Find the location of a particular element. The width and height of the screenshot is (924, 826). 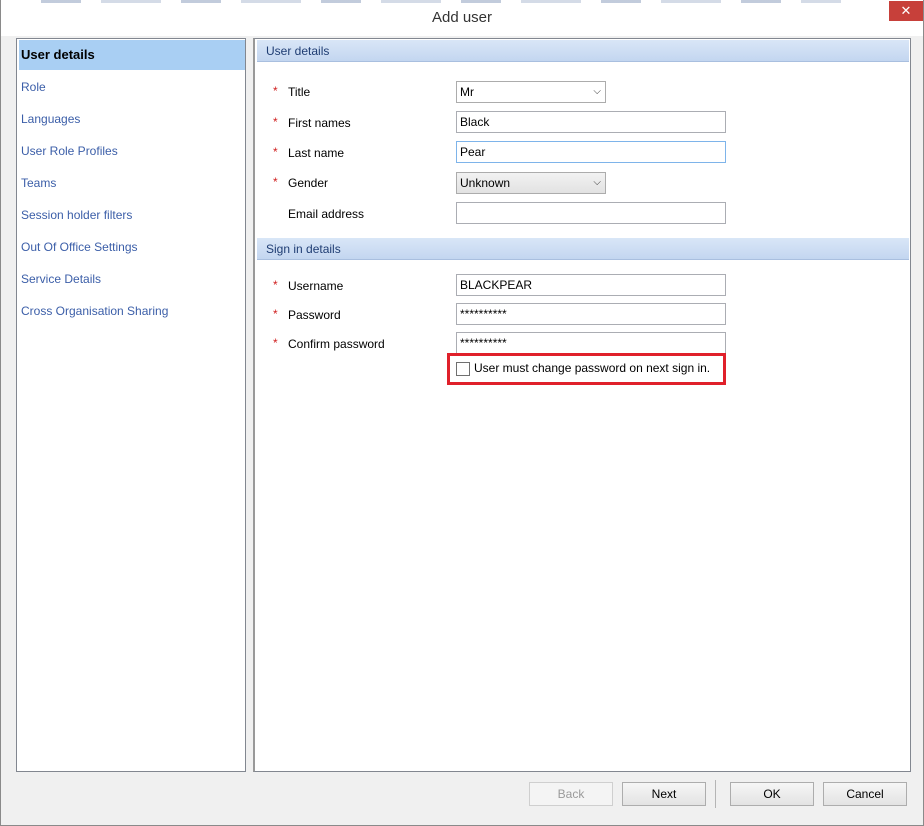

sidebar-item-cross-organisation-sharing: Cross Organisation Sharing is located at coordinates (132, 311).